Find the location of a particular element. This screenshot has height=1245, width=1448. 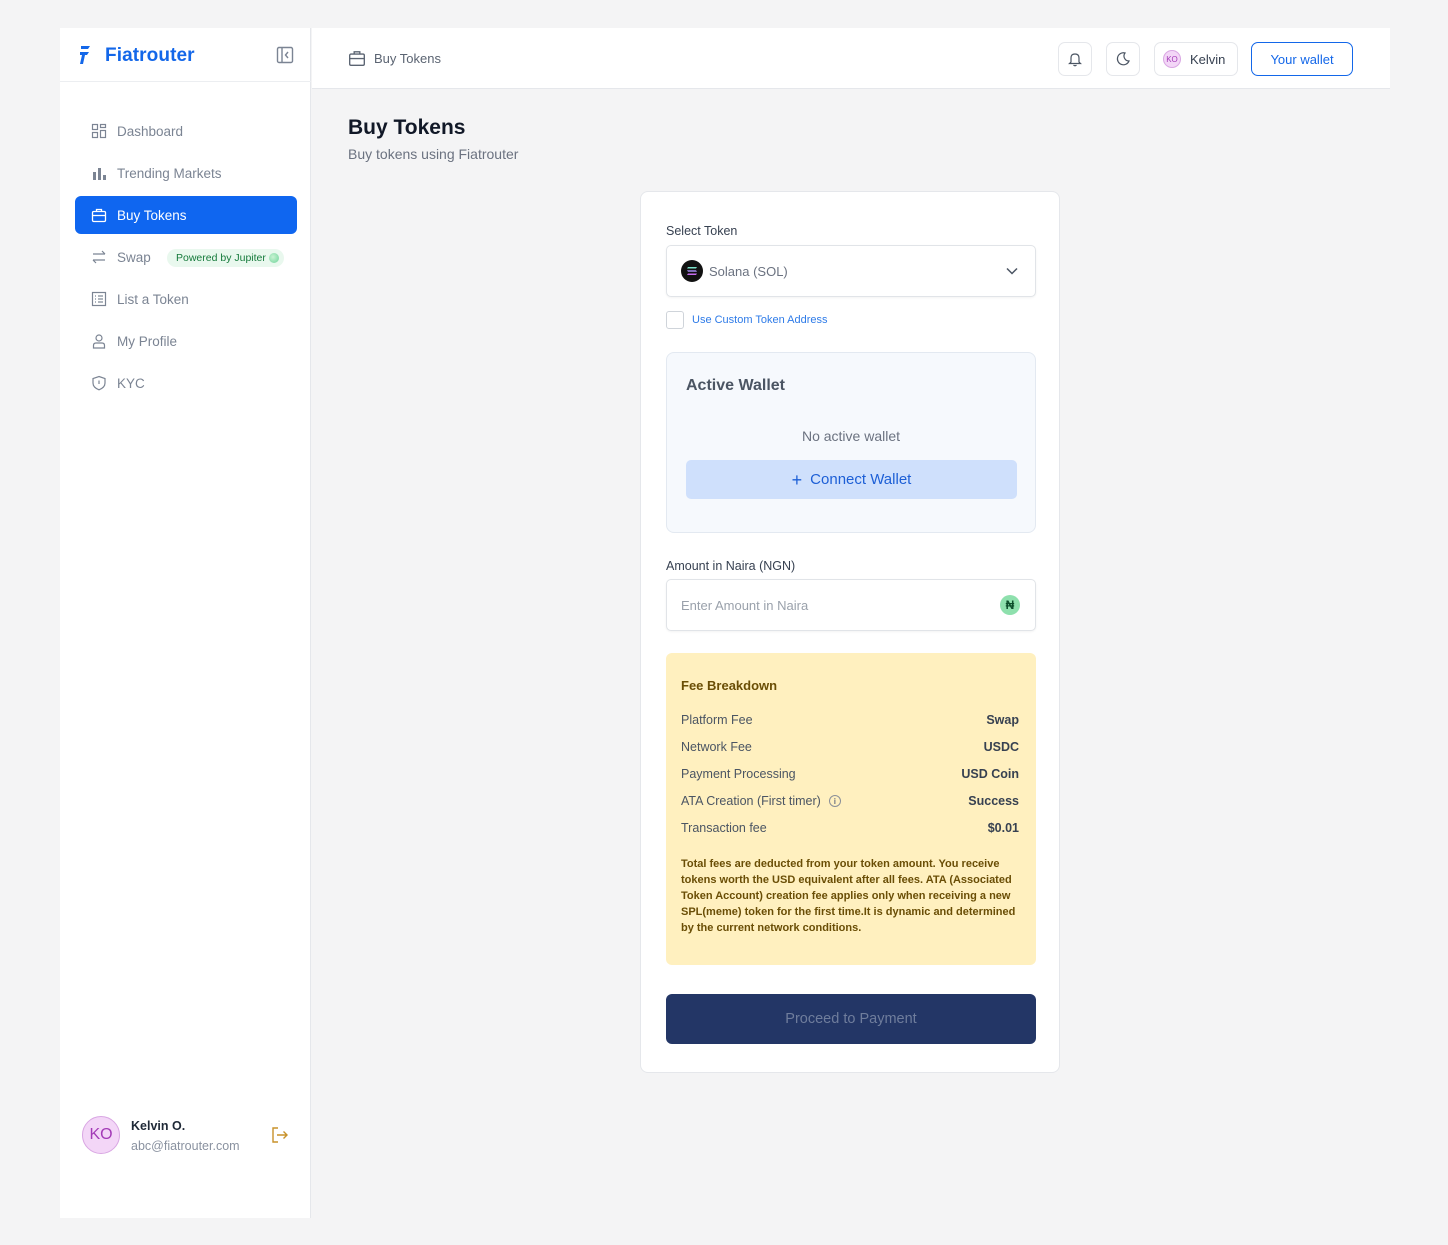

fee-row: Payment Processing USD Coin is located at coordinates (850, 774).